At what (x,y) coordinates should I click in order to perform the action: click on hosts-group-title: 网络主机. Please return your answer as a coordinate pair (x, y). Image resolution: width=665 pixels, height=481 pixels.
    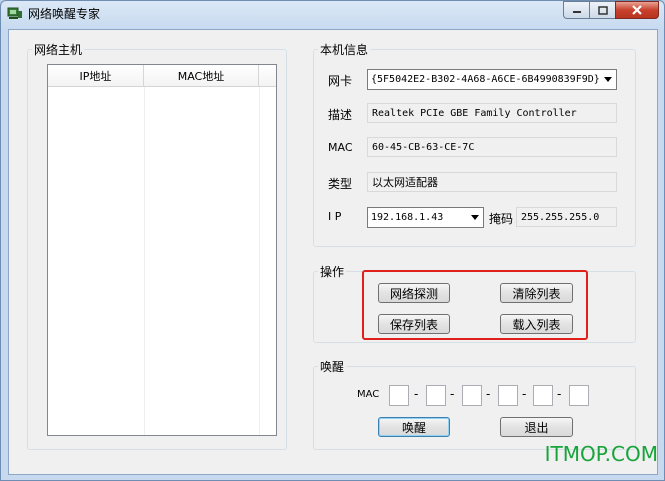
    Looking at the image, I should click on (58, 49).